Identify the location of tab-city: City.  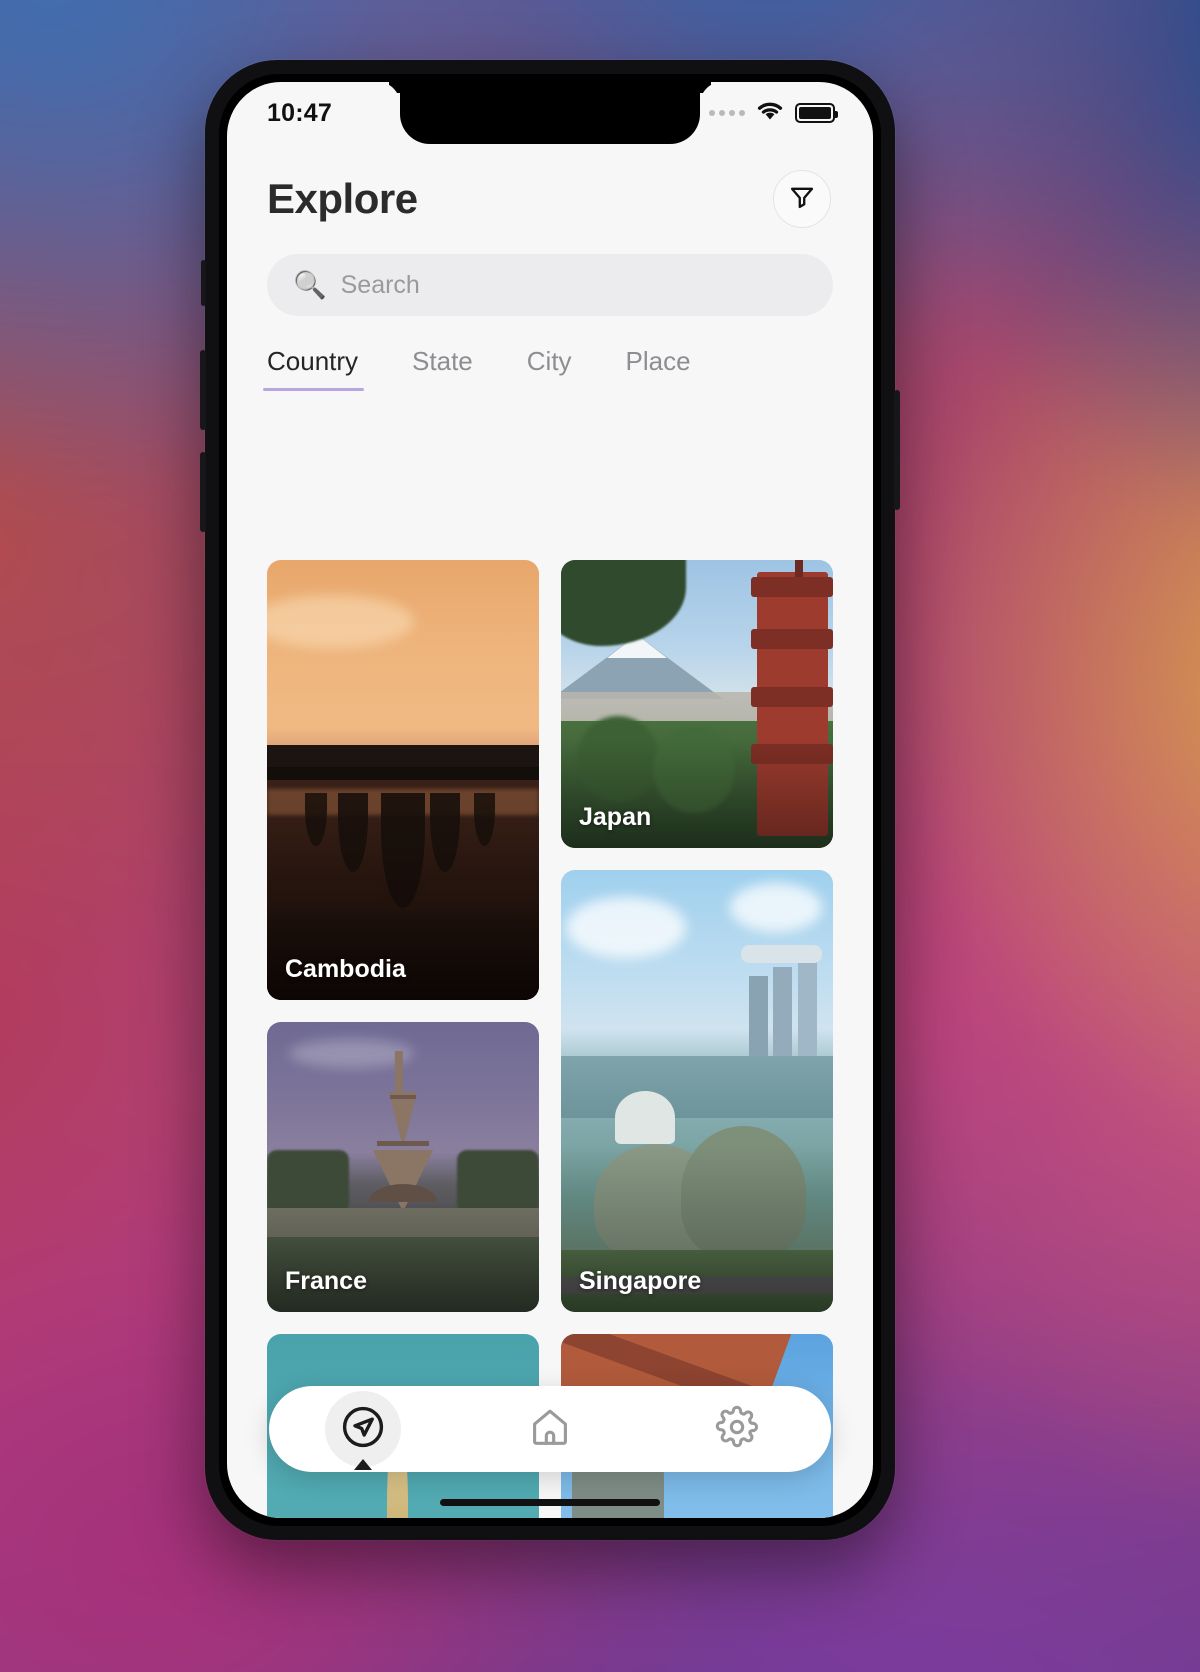
(549, 368).